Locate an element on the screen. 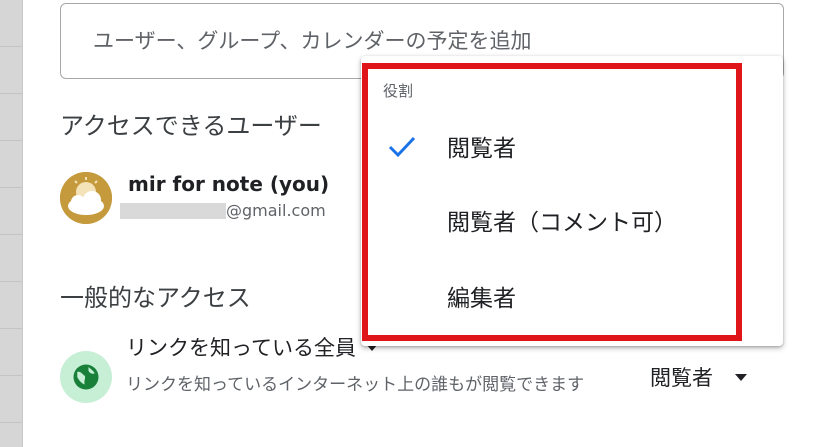 The image size is (818, 447). globe-icon is located at coordinates (86, 377).